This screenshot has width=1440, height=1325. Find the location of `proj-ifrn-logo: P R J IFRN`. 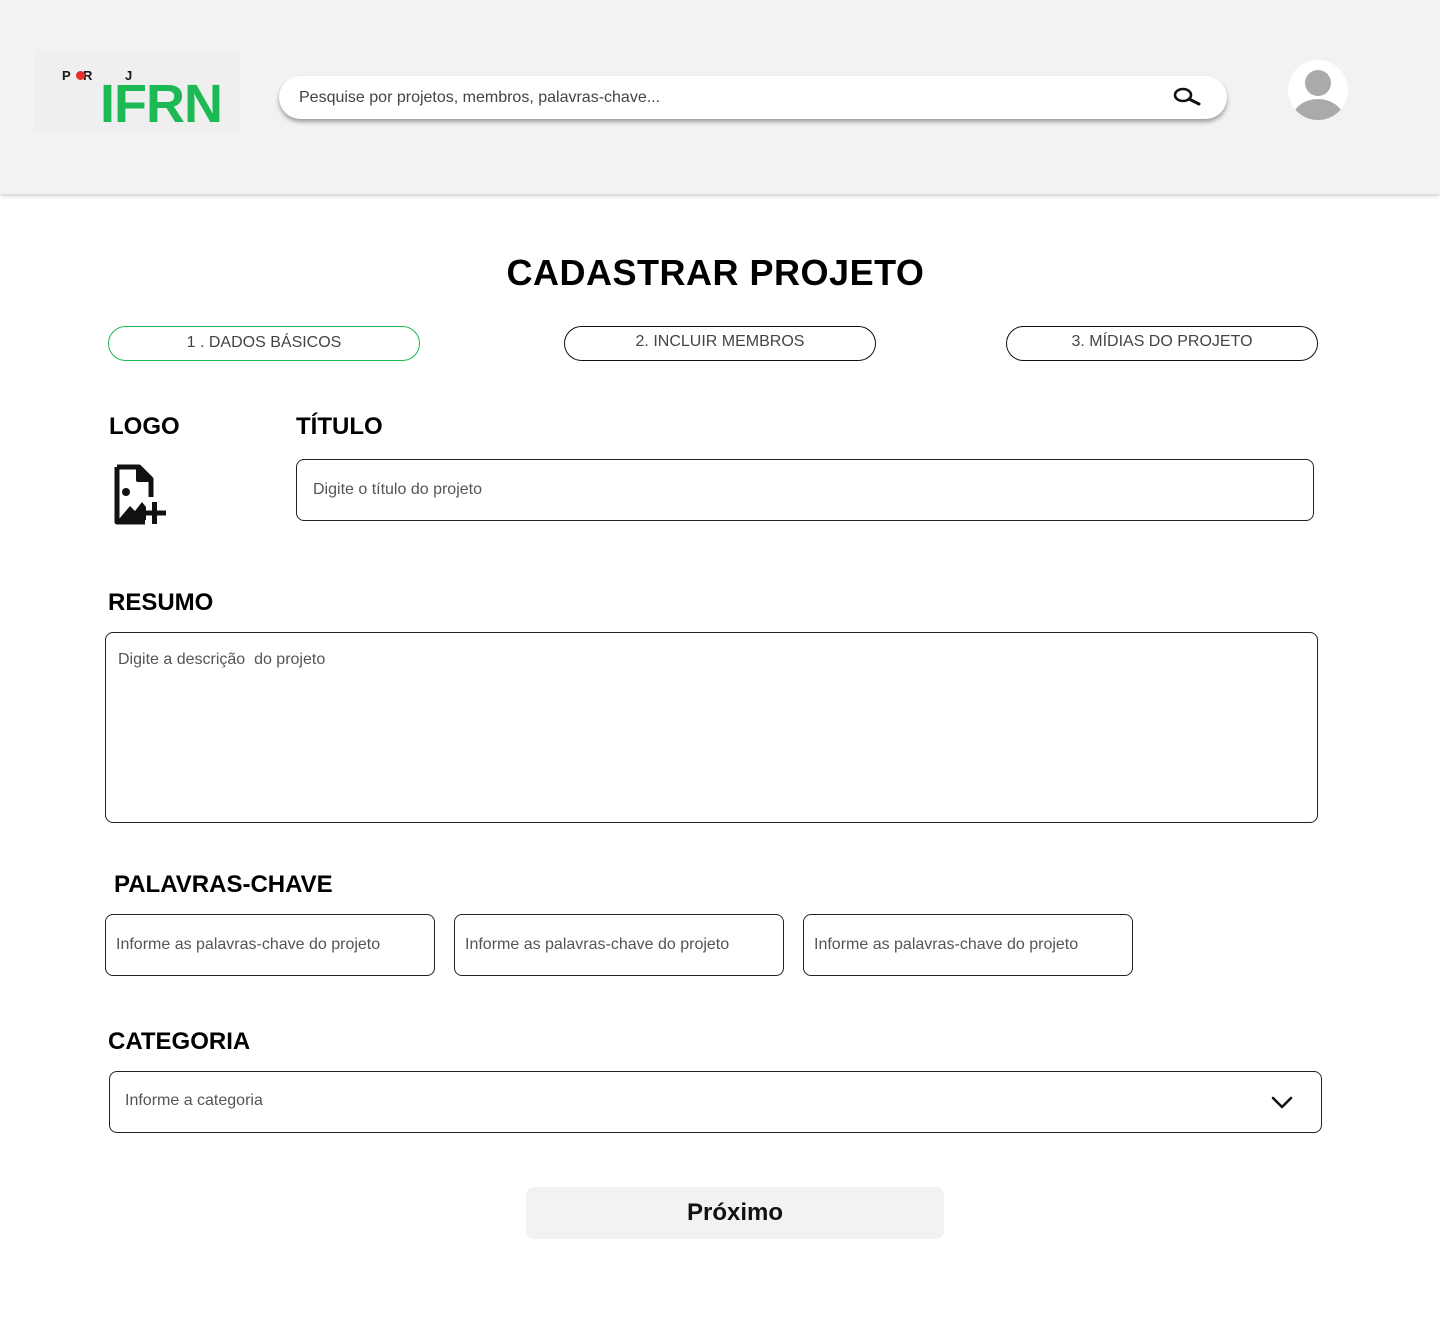

proj-ifrn-logo: P R J IFRN is located at coordinates (137, 91).